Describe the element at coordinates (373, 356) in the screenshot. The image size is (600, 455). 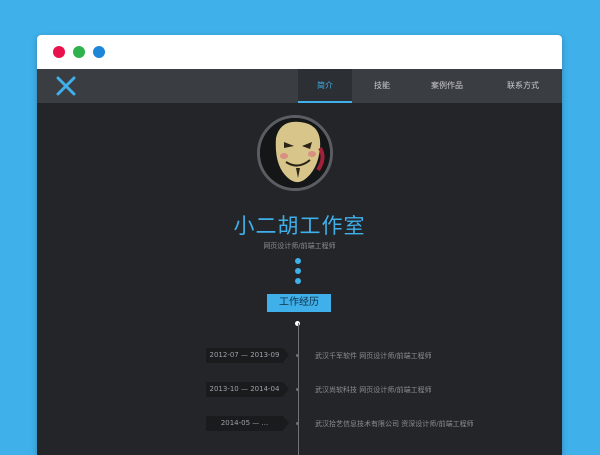
I see `timeline-detail-1: 武汉千军软件 网页设计师/前端工程师` at that location.